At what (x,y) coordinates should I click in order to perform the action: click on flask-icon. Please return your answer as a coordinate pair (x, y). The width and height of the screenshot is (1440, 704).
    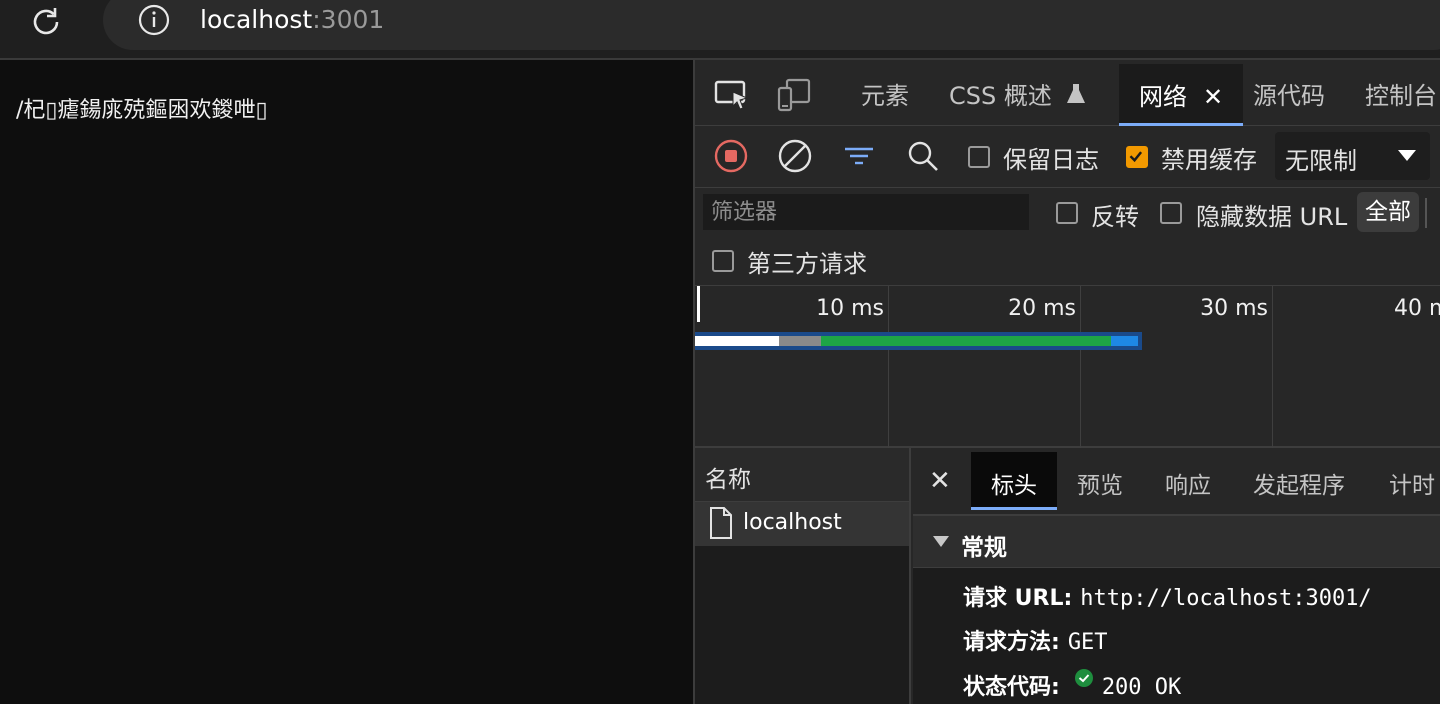
    Looking at the image, I should click on (1075, 93).